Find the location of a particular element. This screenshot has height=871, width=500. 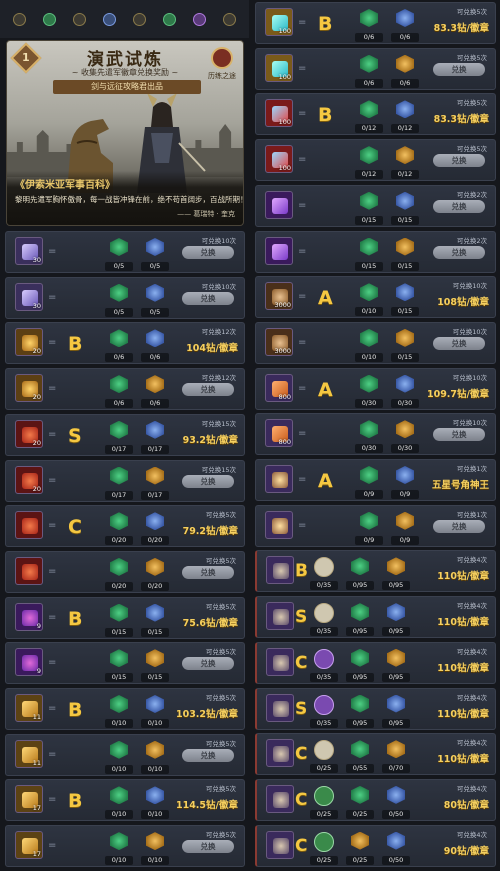

trial-road-button: 历练之途 is located at coordinates (222, 67).